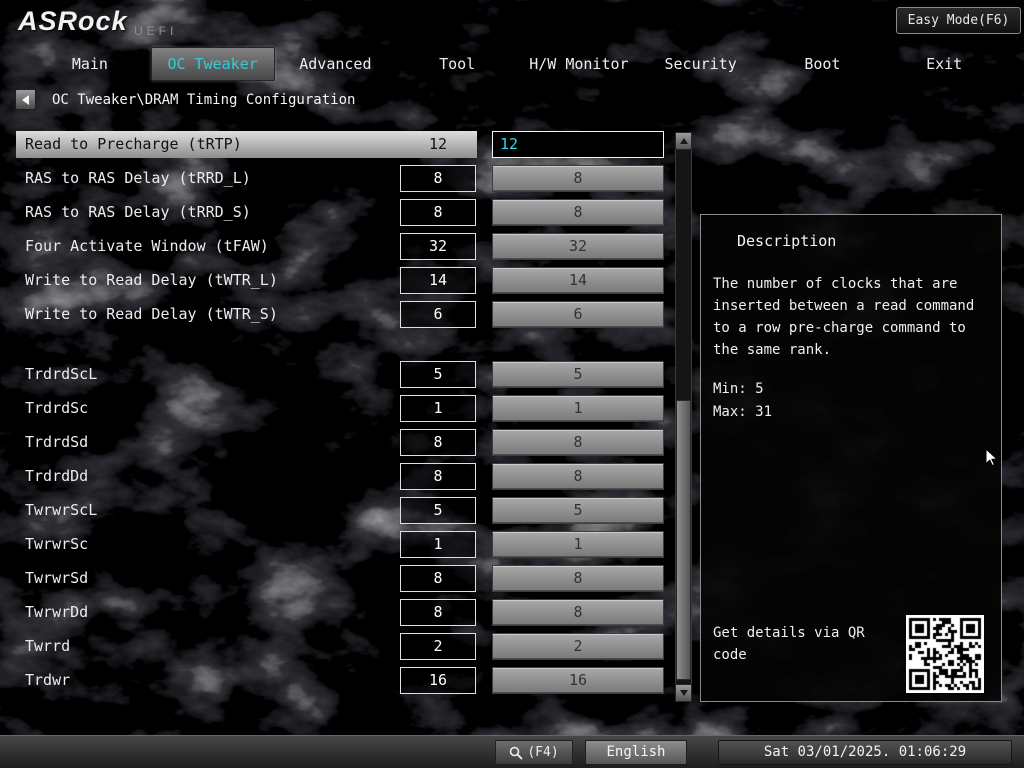 This screenshot has width=1024, height=768. Describe the element at coordinates (138, 212) in the screenshot. I see `setting-label: RAS to RAS Delay (tRRD_S)` at that location.